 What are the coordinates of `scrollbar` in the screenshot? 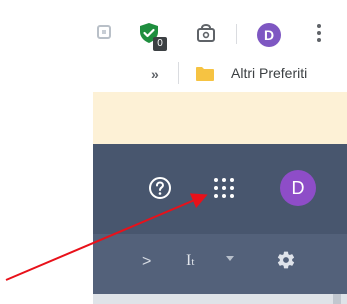 It's located at (337, 299).